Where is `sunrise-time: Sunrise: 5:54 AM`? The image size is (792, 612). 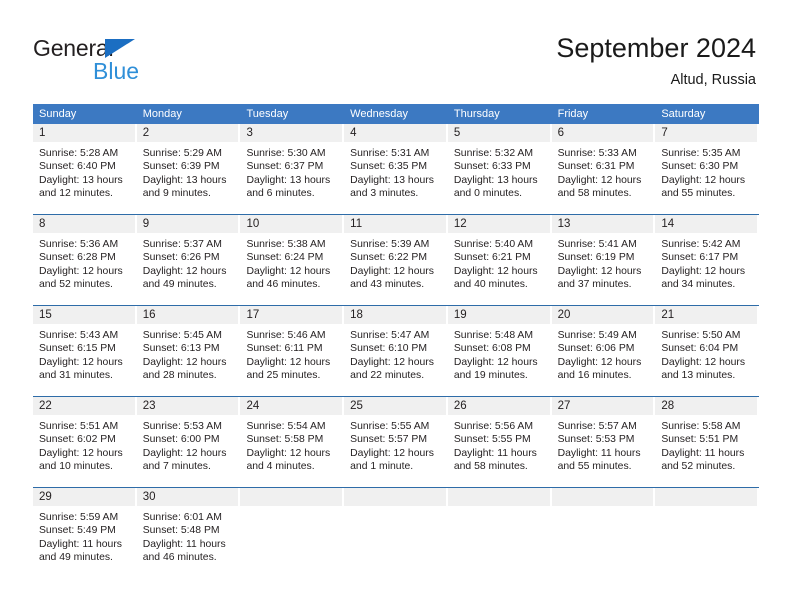
sunrise-time: Sunrise: 5:54 AM is located at coordinates (286, 426).